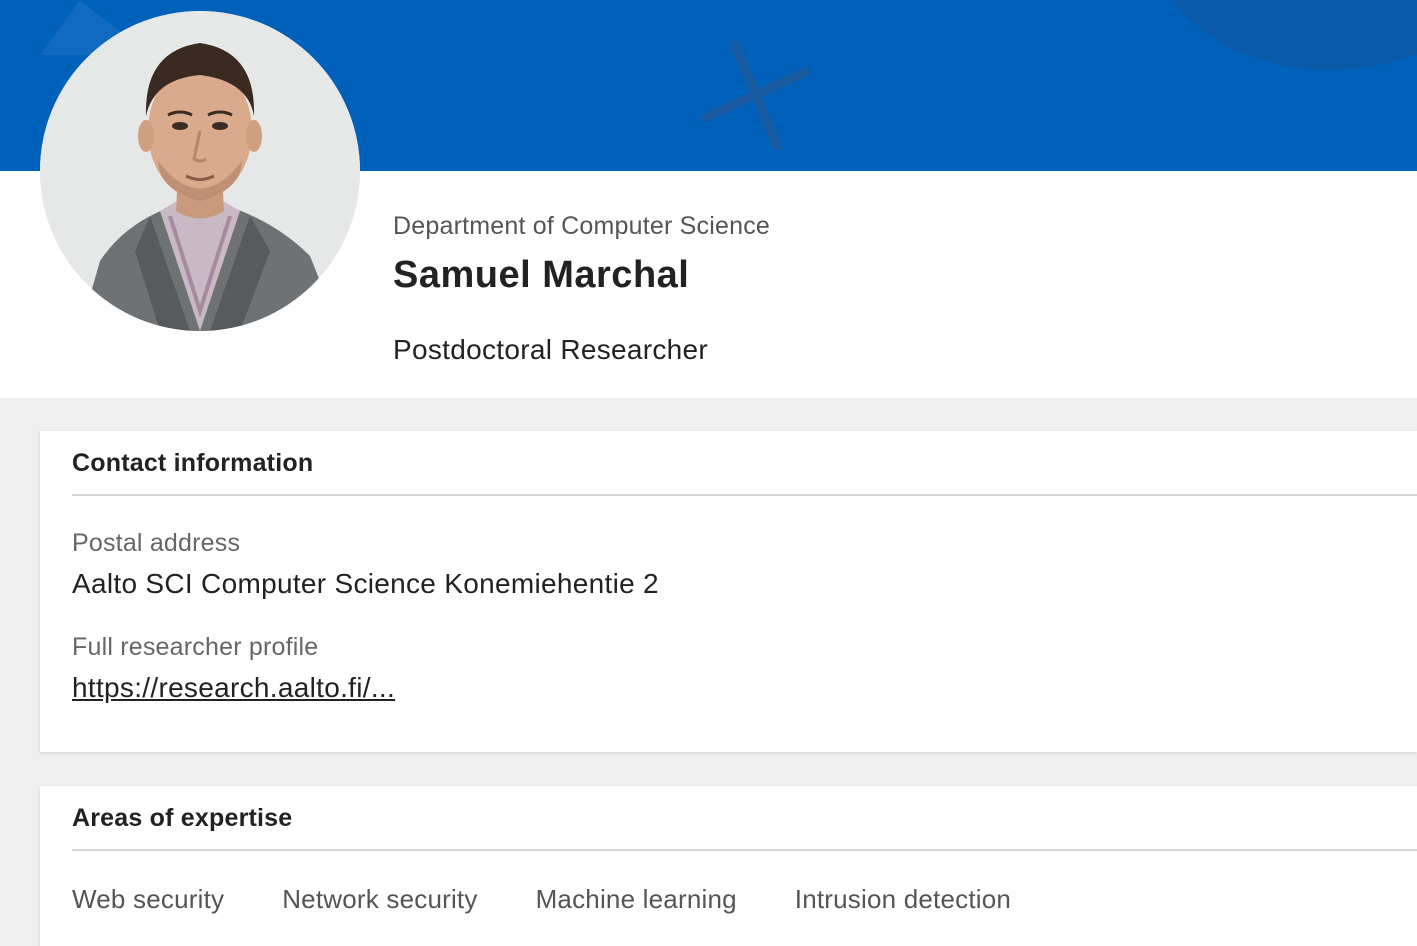  Describe the element at coordinates (755, 95) in the screenshot. I see `banner-cross-decoration` at that location.